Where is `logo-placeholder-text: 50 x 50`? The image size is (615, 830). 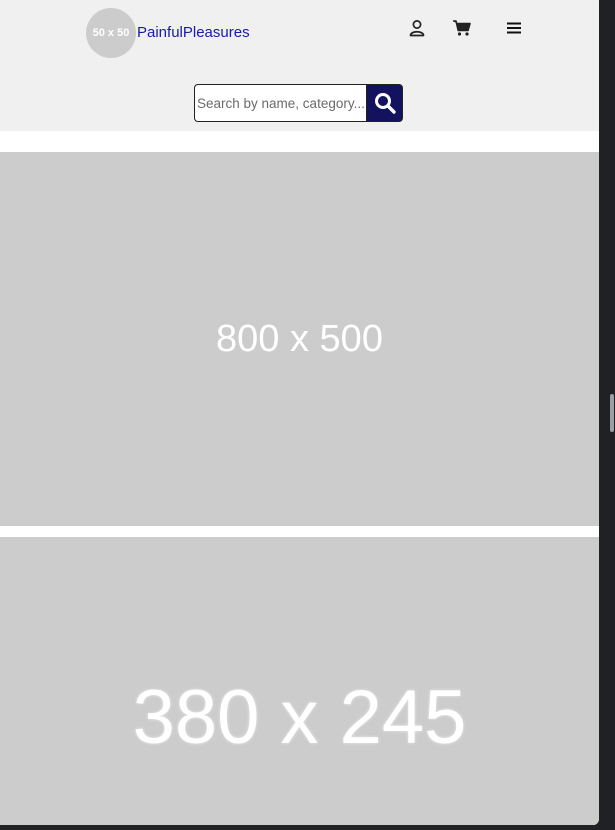 logo-placeholder-text: 50 x 50 is located at coordinates (111, 33).